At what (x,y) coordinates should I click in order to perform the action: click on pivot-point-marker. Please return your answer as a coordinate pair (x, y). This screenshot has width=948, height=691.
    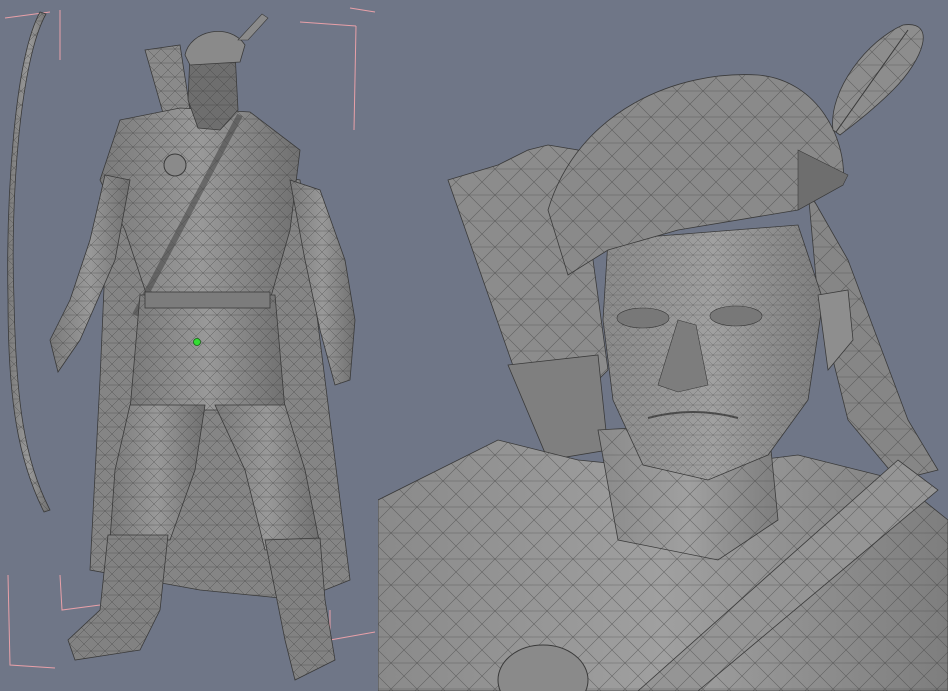
    Looking at the image, I should click on (197, 342).